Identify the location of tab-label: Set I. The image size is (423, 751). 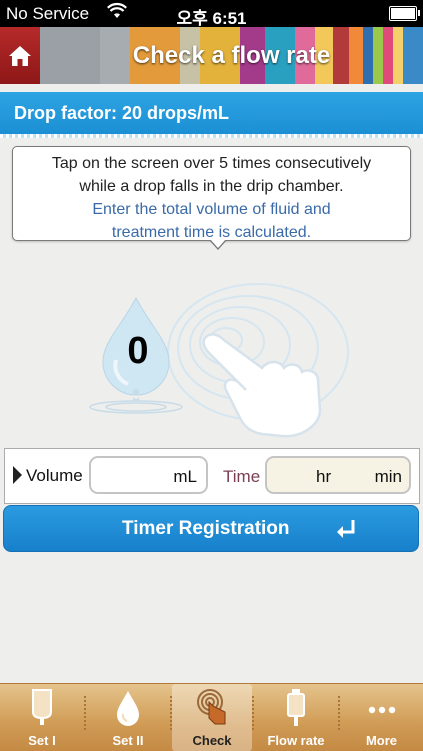
(42, 740).